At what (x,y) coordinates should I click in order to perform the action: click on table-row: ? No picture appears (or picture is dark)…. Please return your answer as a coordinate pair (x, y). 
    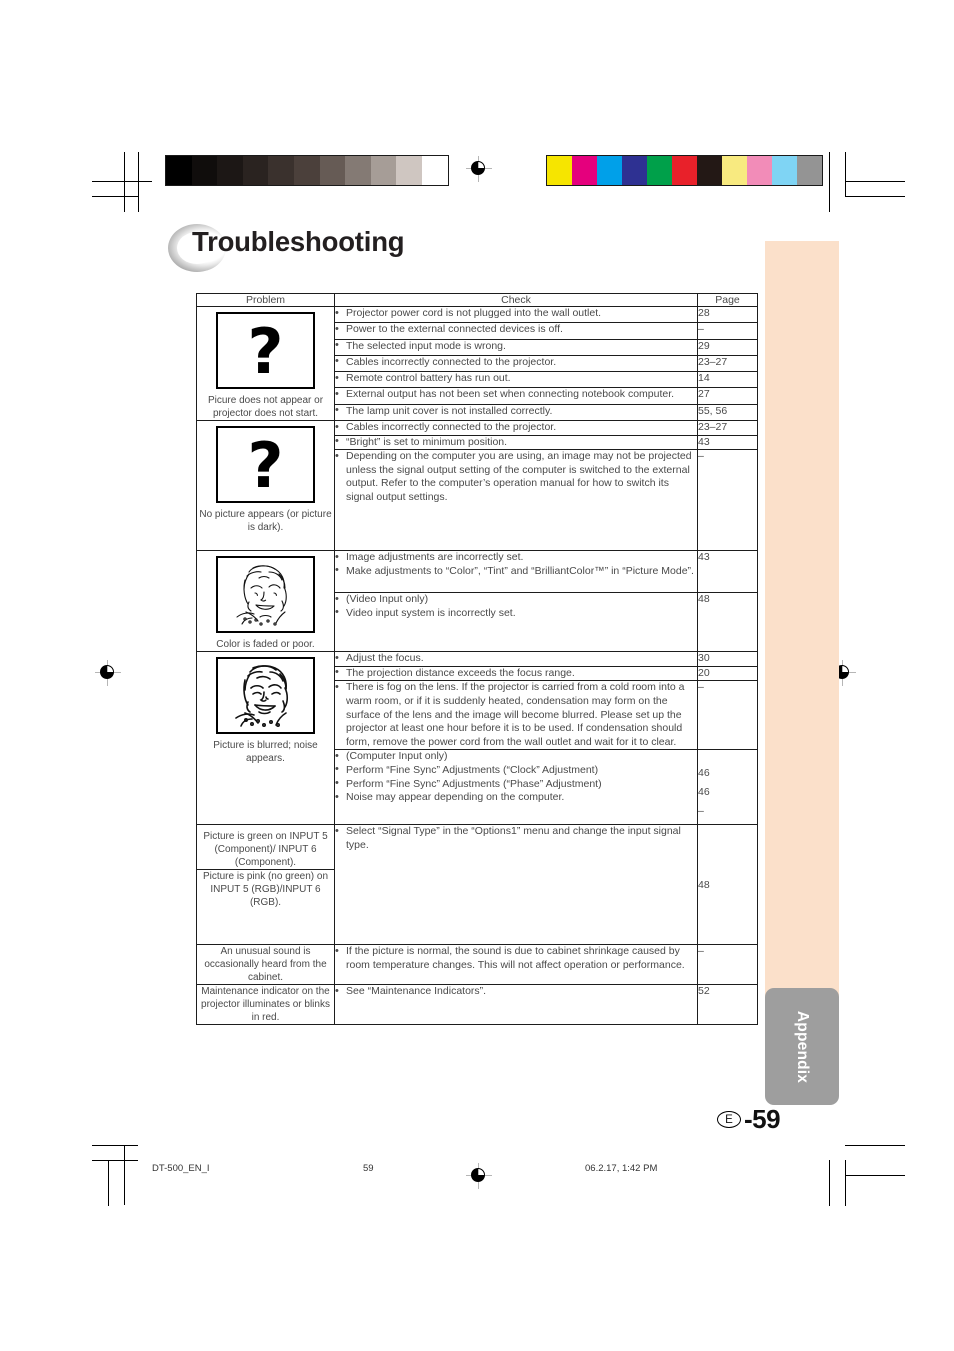
    Looking at the image, I should click on (477, 485).